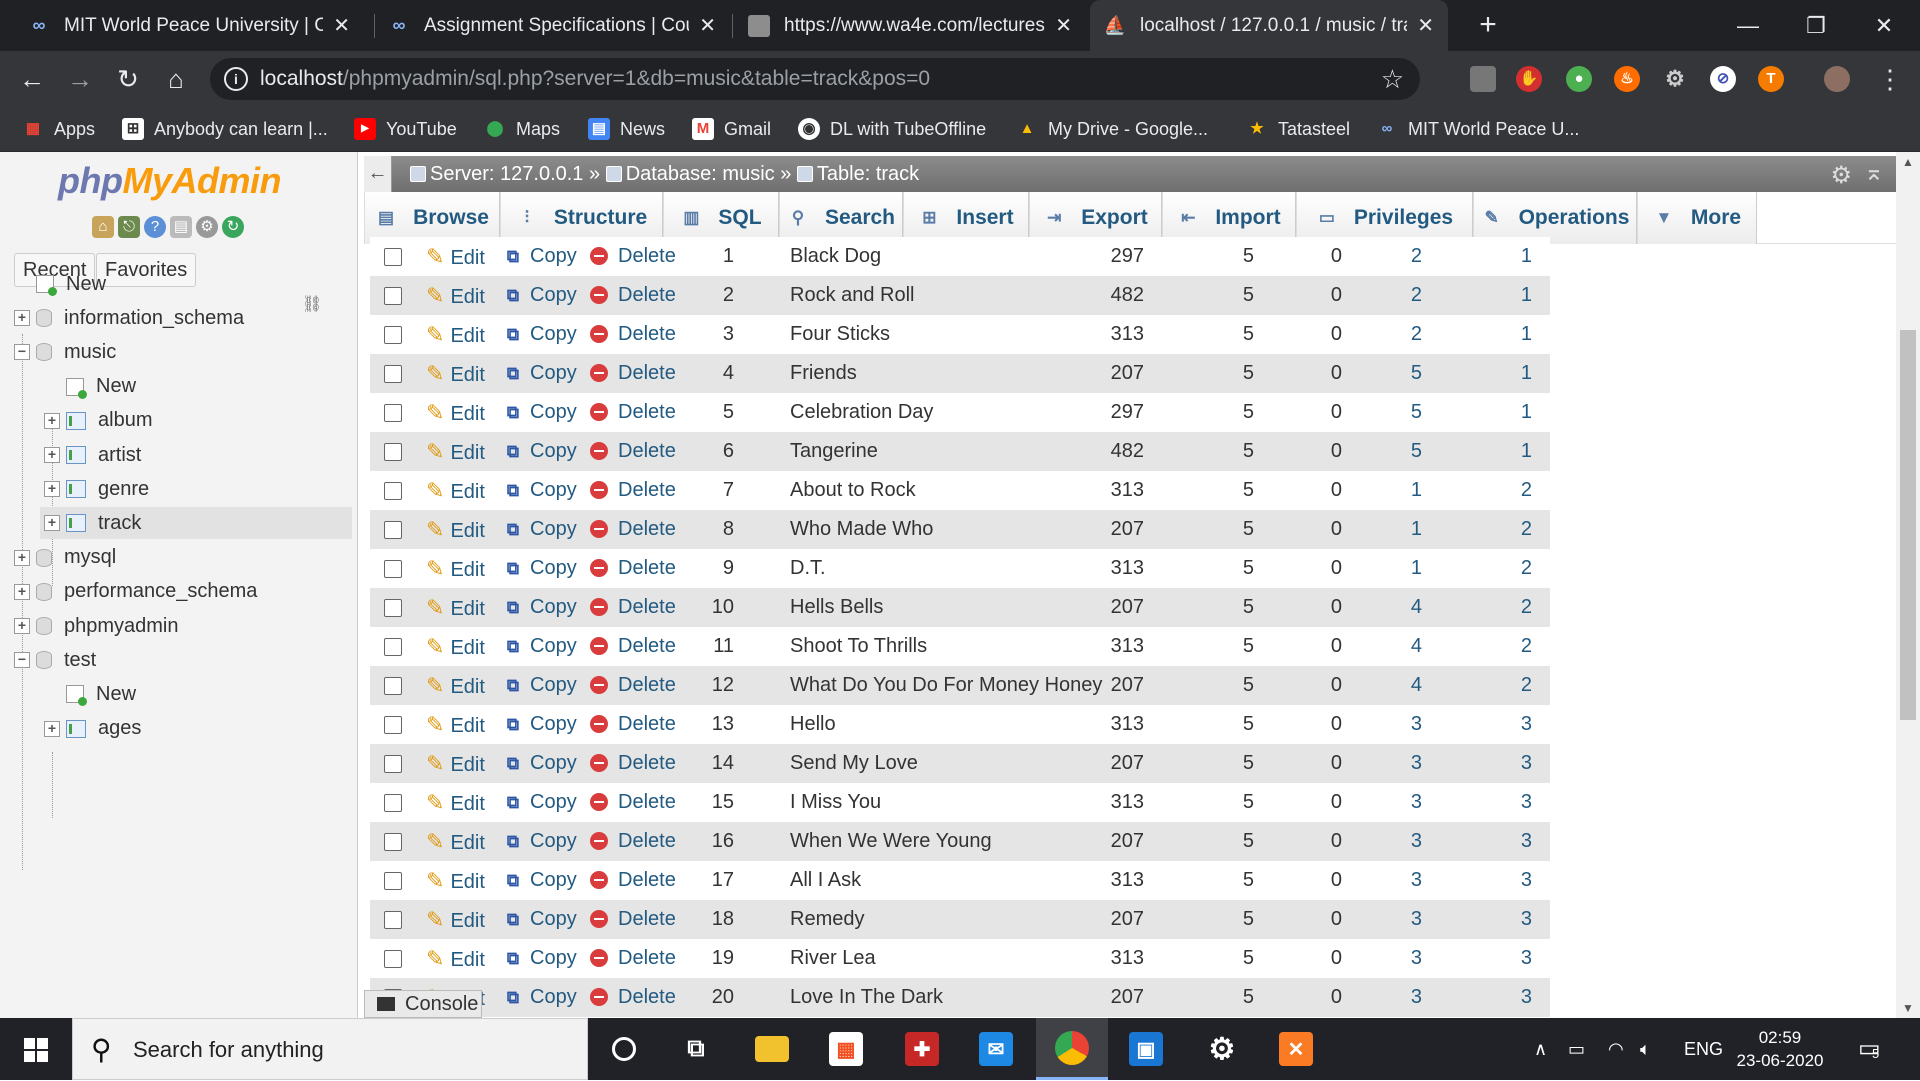 The image size is (1920, 1081). What do you see at coordinates (129, 318) in the screenshot?
I see `tree-item-information-schema: + information_schema` at bounding box center [129, 318].